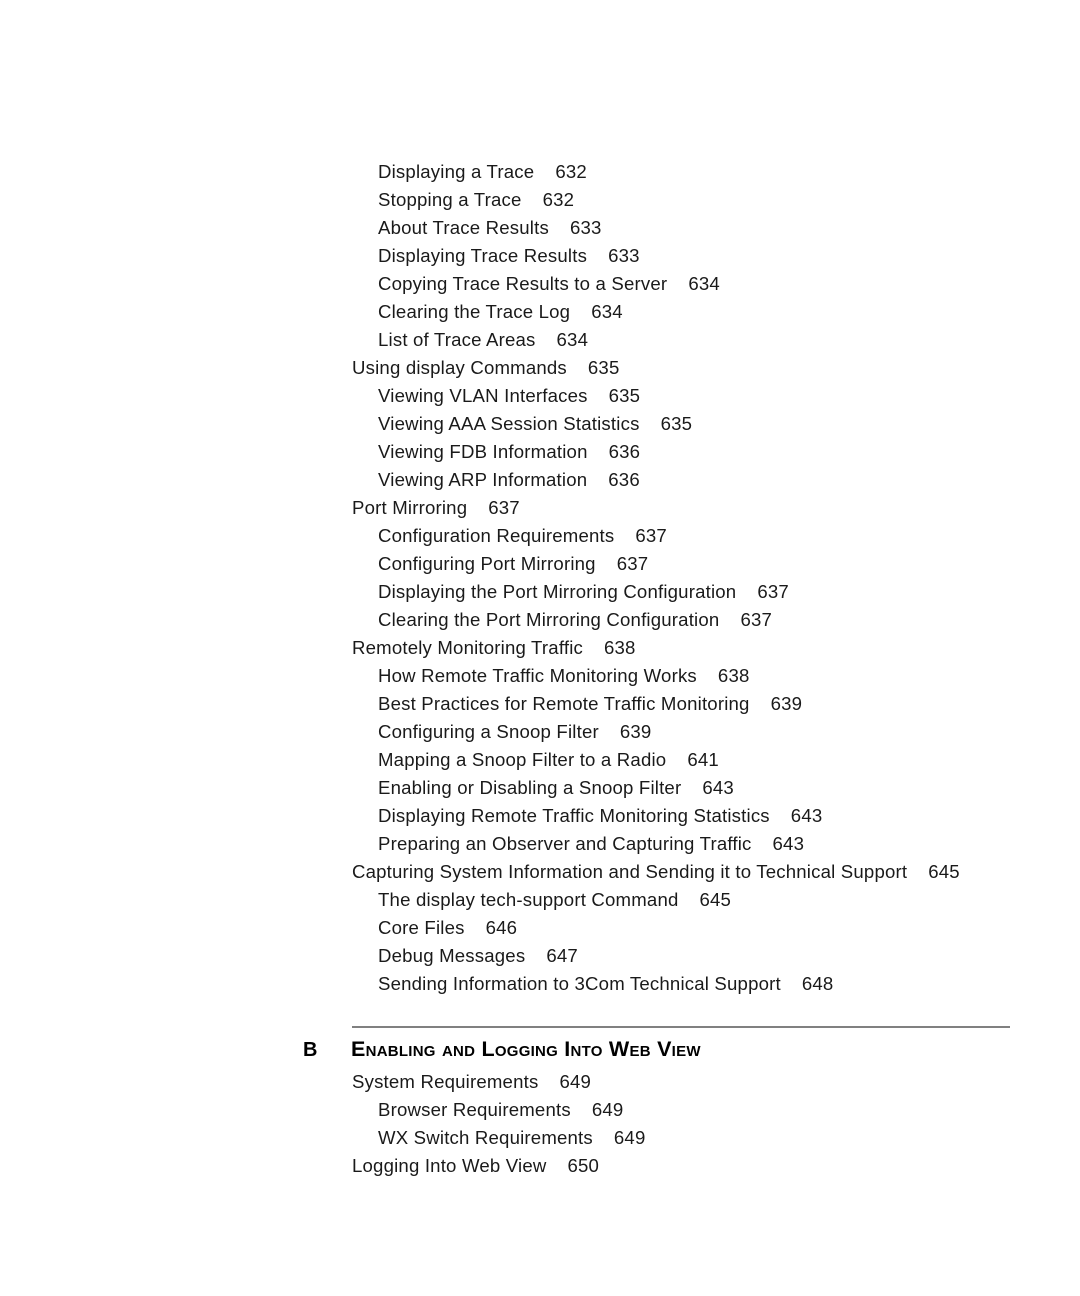 The height and width of the screenshot is (1296, 1080). Describe the element at coordinates (459, 367) in the screenshot. I see `toc-entry-title: Using display Commands` at that location.